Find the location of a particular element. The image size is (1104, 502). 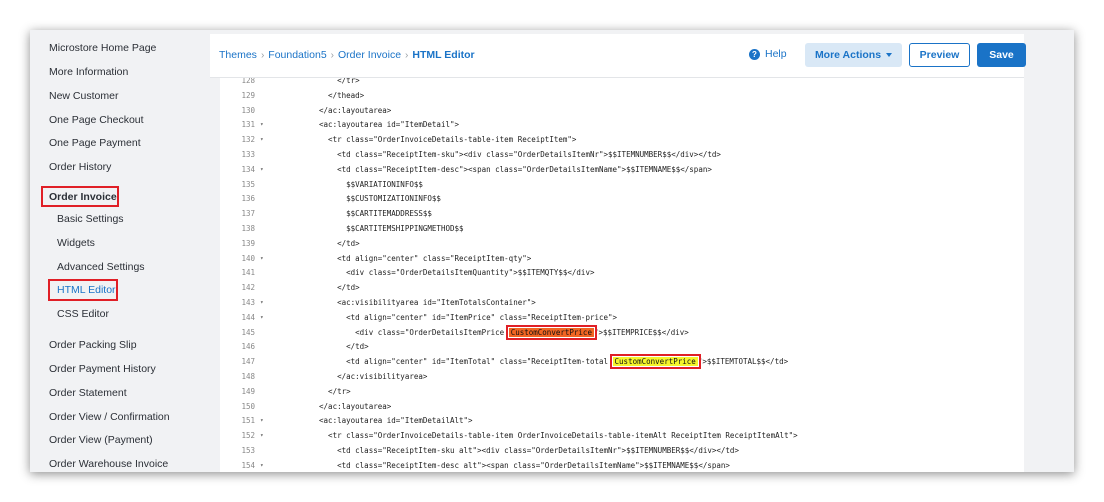

code-text: $$VARIATIONINFO$$ is located at coordinates (366, 184).